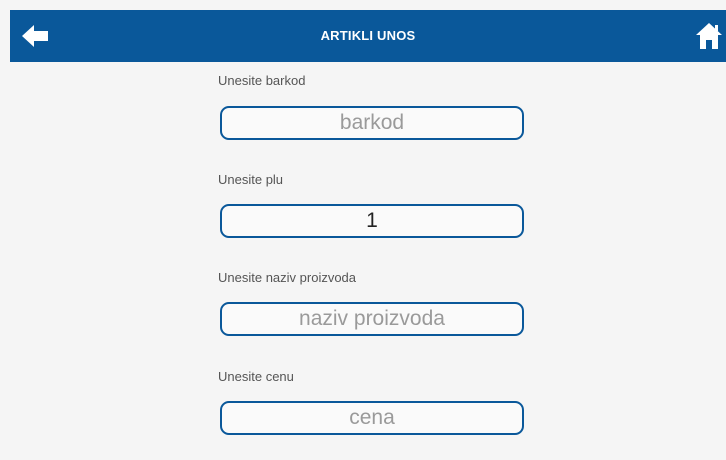 This screenshot has width=726, height=460. What do you see at coordinates (256, 376) in the screenshot?
I see `price-label: Unesite cenu` at bounding box center [256, 376].